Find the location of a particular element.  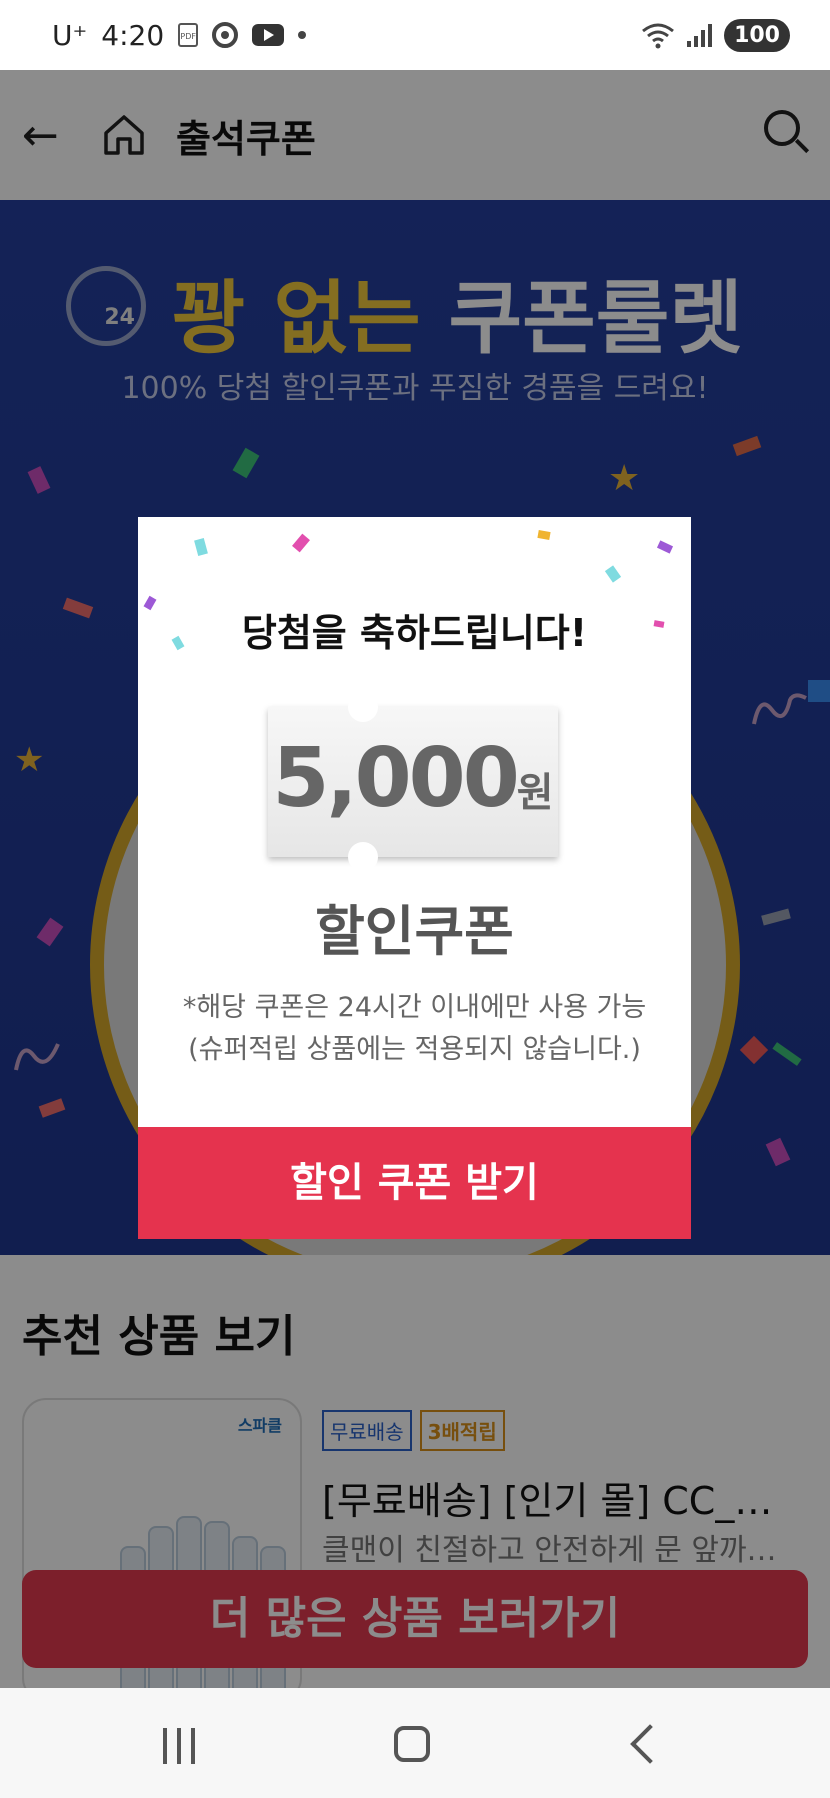

coupon-amount-value: 5,000 is located at coordinates (395, 778).